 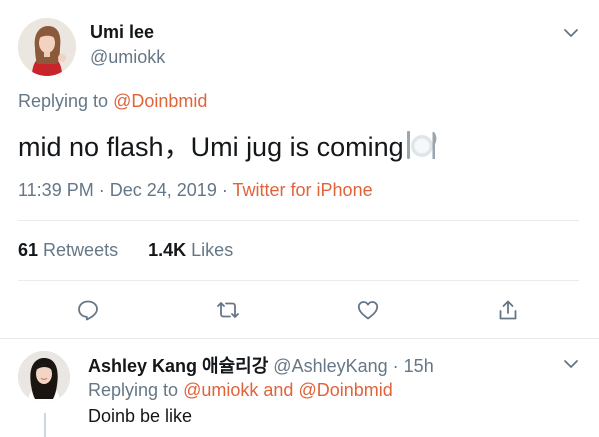 I want to click on mention-link: @umiokk, so click(x=220, y=390).